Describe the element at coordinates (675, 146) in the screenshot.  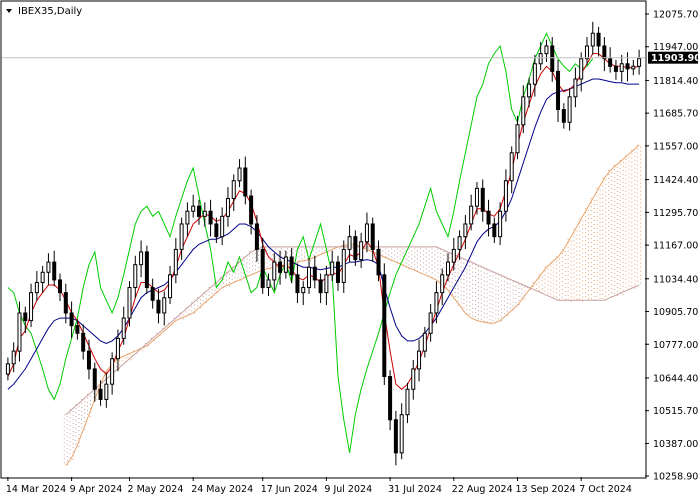
I see `y-tick-label: 11557.00` at that location.